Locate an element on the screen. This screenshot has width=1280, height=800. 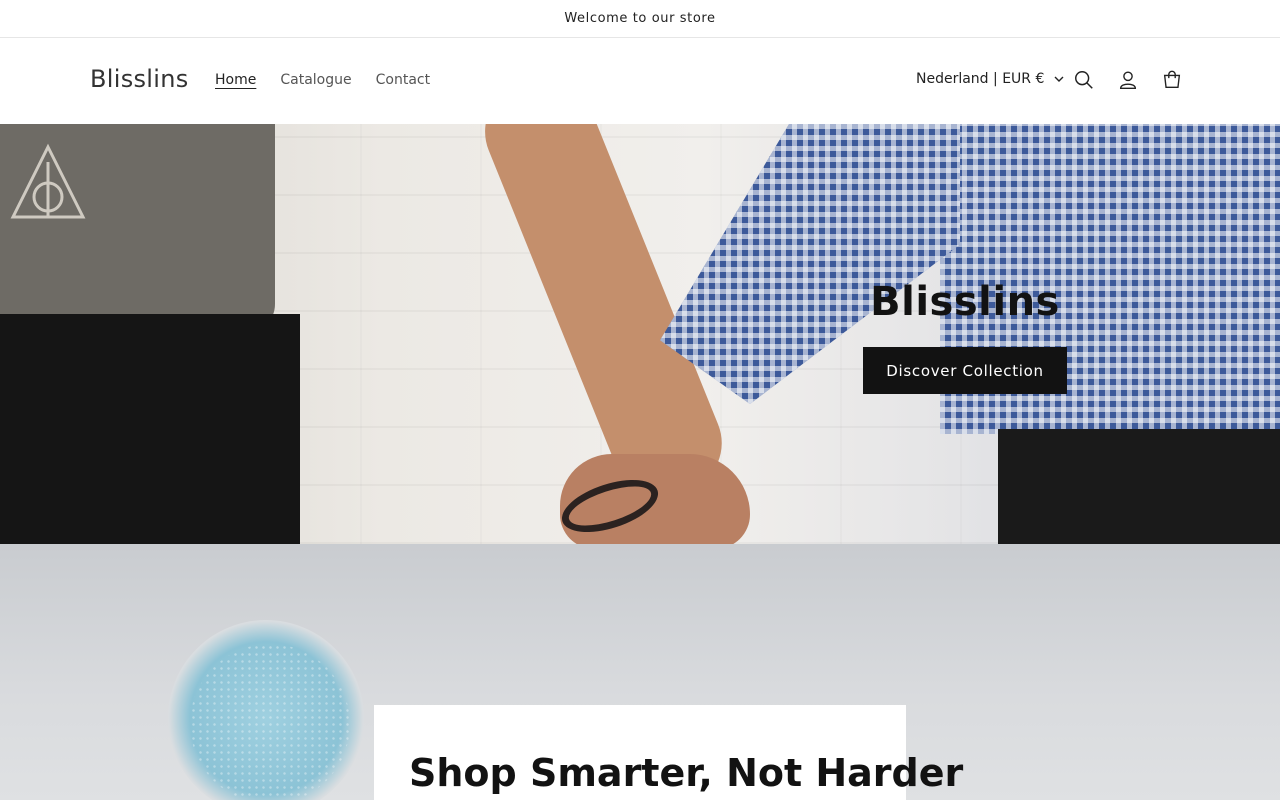
main-nav: Home Catalogue Contact is located at coordinates (322, 80).